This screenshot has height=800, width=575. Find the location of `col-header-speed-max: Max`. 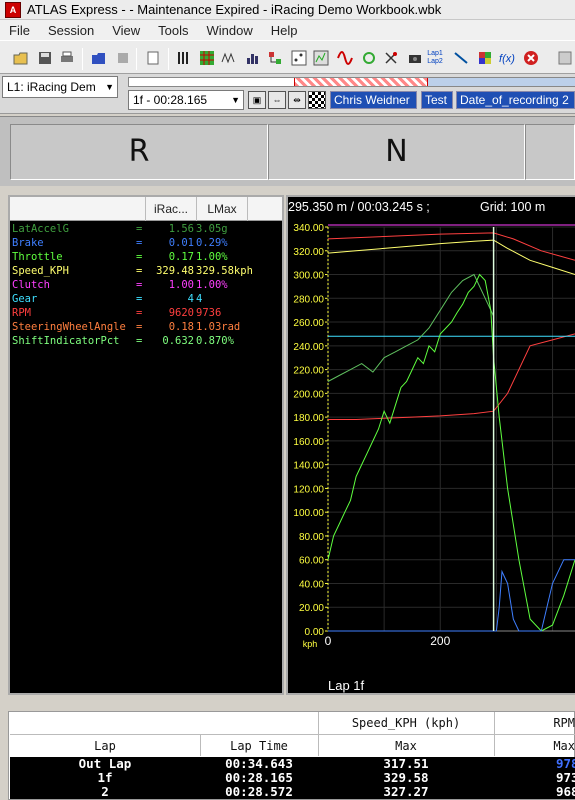

col-header-speed-max: Max is located at coordinates (406, 745).